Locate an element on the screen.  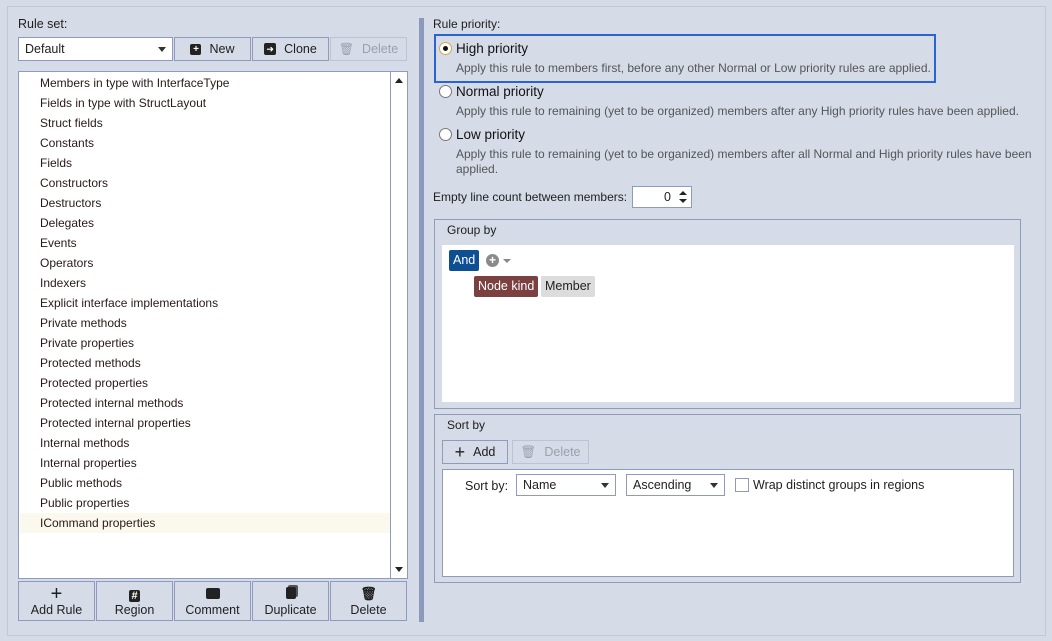
low-priority-radio is located at coordinates (445, 134).